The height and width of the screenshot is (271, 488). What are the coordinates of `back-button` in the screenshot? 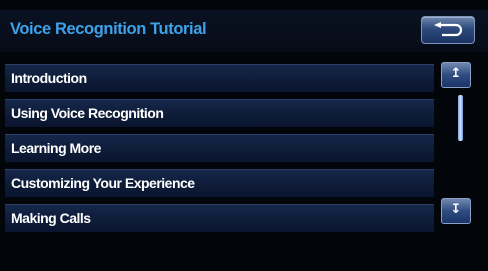 It's located at (448, 30).